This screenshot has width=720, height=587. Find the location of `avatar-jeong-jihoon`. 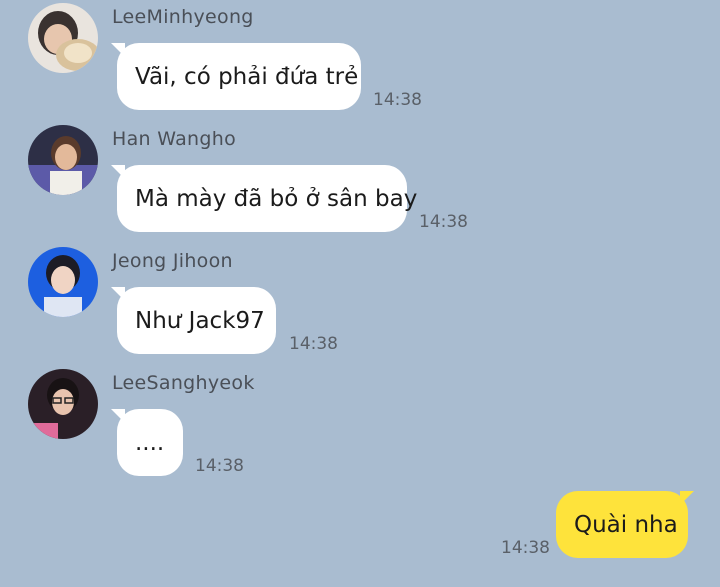

avatar-jeong-jihoon is located at coordinates (63, 282).